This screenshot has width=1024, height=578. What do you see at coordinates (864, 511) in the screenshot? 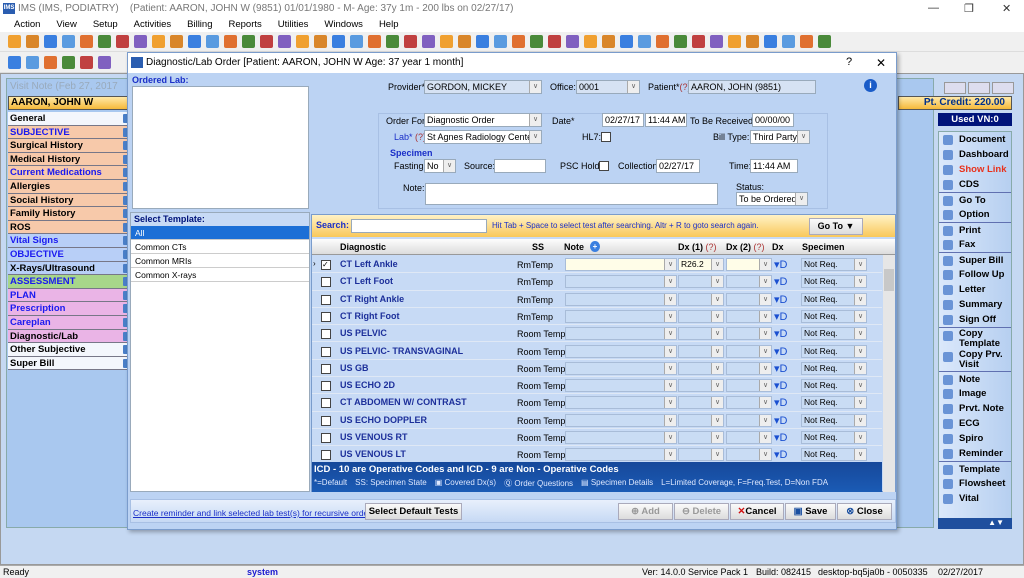
I see `close-button: ⊗ Close` at bounding box center [864, 511].